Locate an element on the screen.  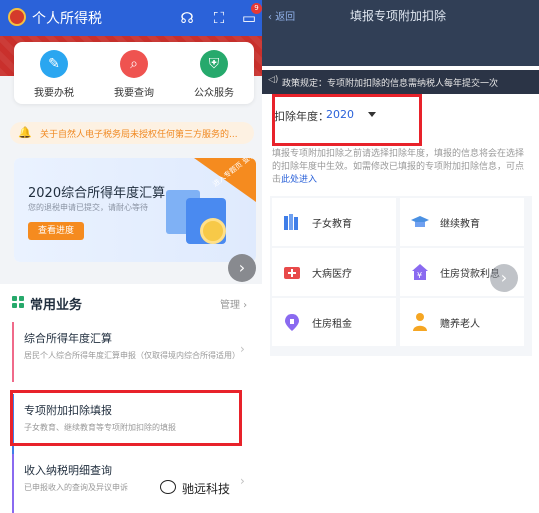
category-label: 大病医疗 is located at coordinates (332, 274).